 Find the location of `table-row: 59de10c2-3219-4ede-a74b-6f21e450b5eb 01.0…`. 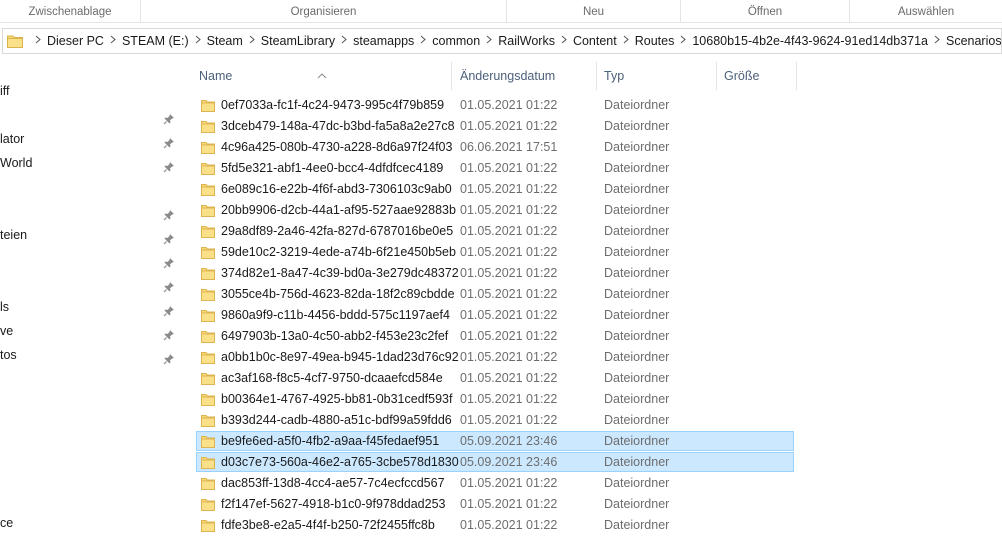

table-row: 59de10c2-3219-4ede-a74b-6f21e450b5eb 01.0… is located at coordinates (495, 252).